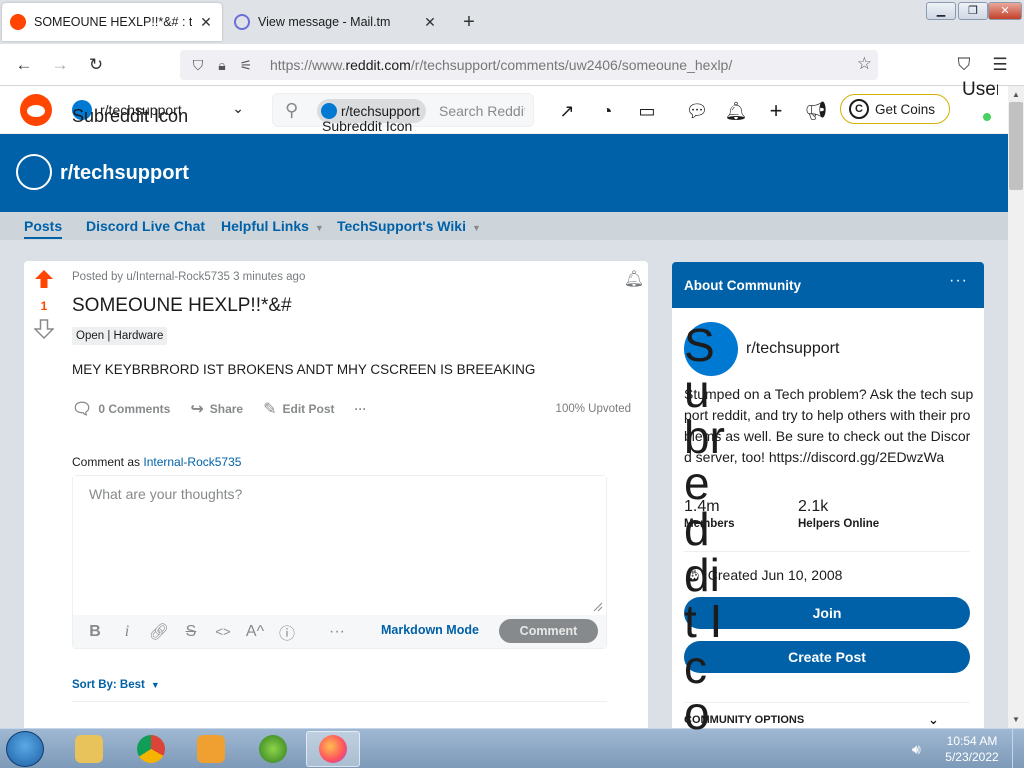 The height and width of the screenshot is (768, 1024). I want to click on system-clock: 10:54 AM 5/23/2022, so click(972, 749).